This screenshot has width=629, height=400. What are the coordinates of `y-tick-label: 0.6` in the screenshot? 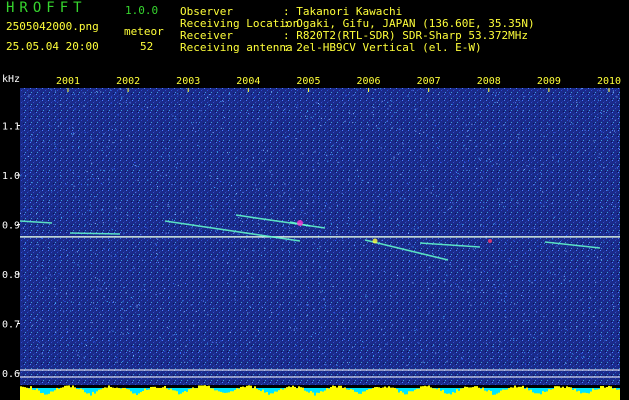 It's located at (11, 374).